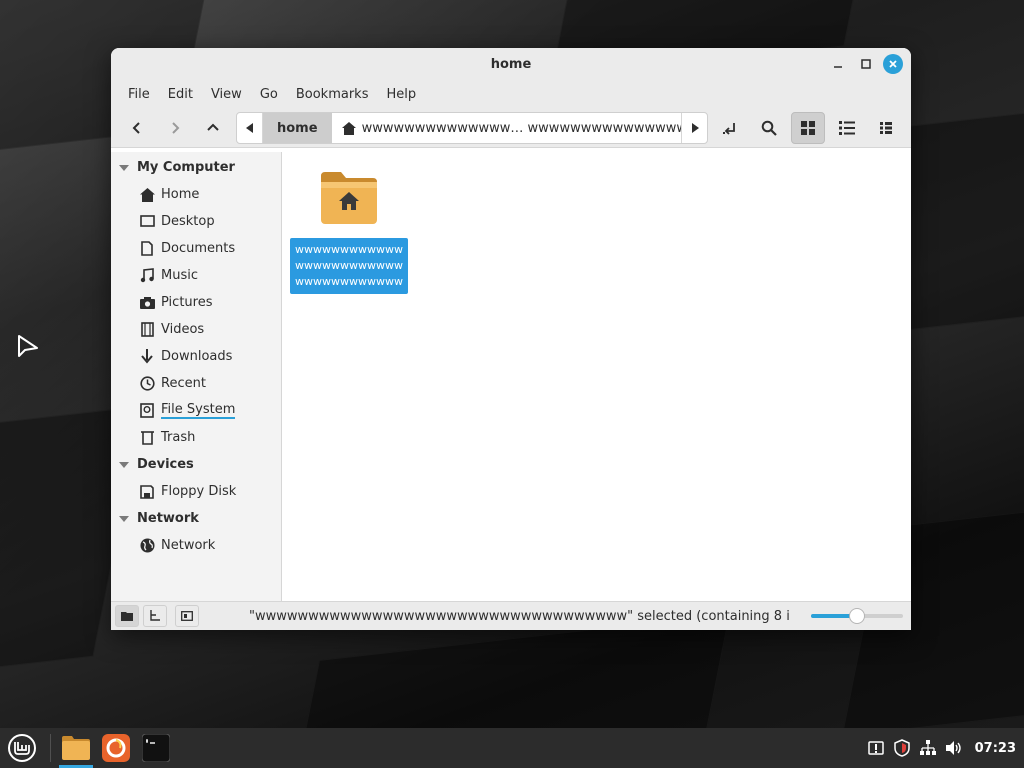 This screenshot has height=768, width=1024. I want to click on taskbar-firefox, so click(116, 748).